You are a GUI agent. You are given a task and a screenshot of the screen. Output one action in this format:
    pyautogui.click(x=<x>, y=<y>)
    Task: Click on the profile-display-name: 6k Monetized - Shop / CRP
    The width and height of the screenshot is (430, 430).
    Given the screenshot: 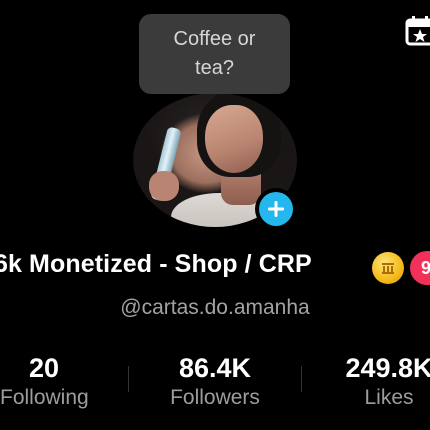 What is the action you would take?
    pyautogui.click(x=156, y=264)
    